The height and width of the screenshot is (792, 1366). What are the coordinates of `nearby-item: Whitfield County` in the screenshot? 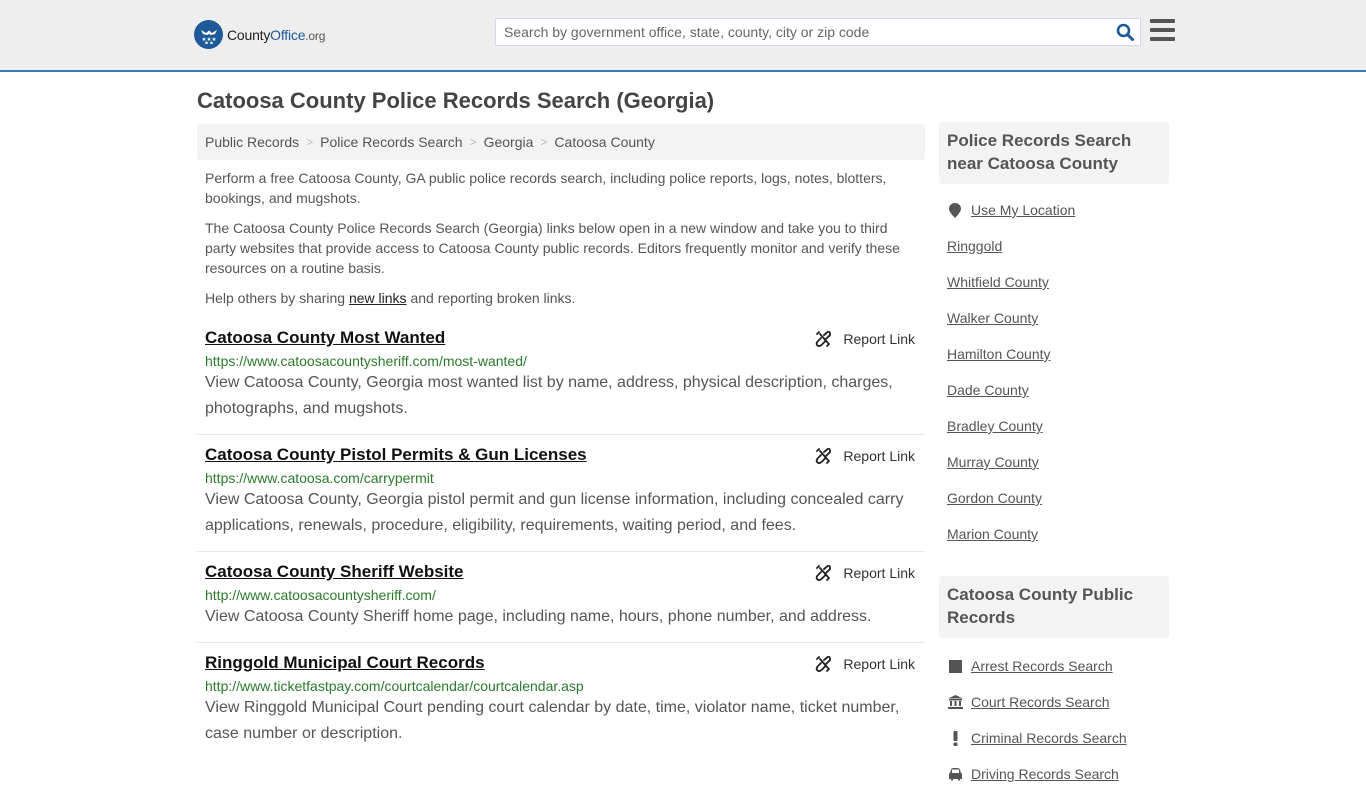 It's located at (1058, 282).